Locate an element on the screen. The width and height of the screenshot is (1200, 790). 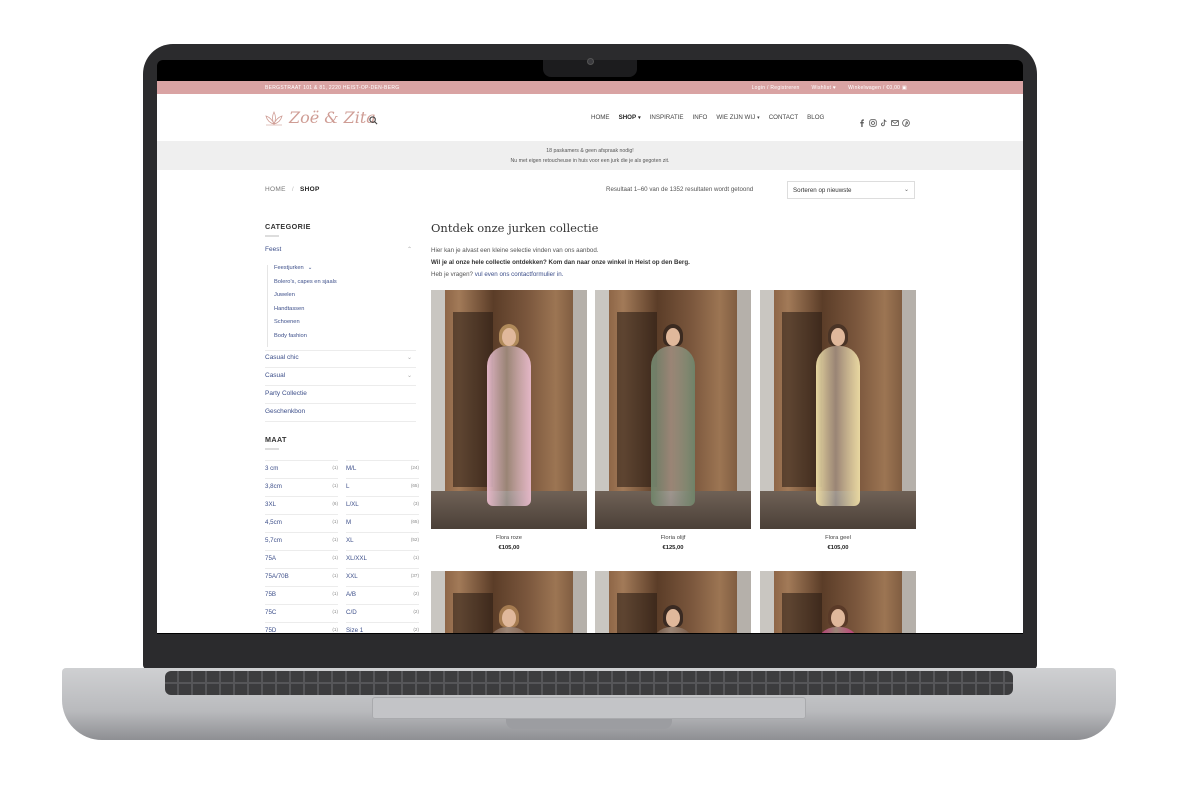
size-filter-item: C/D (2) is located at coordinates (382, 612).